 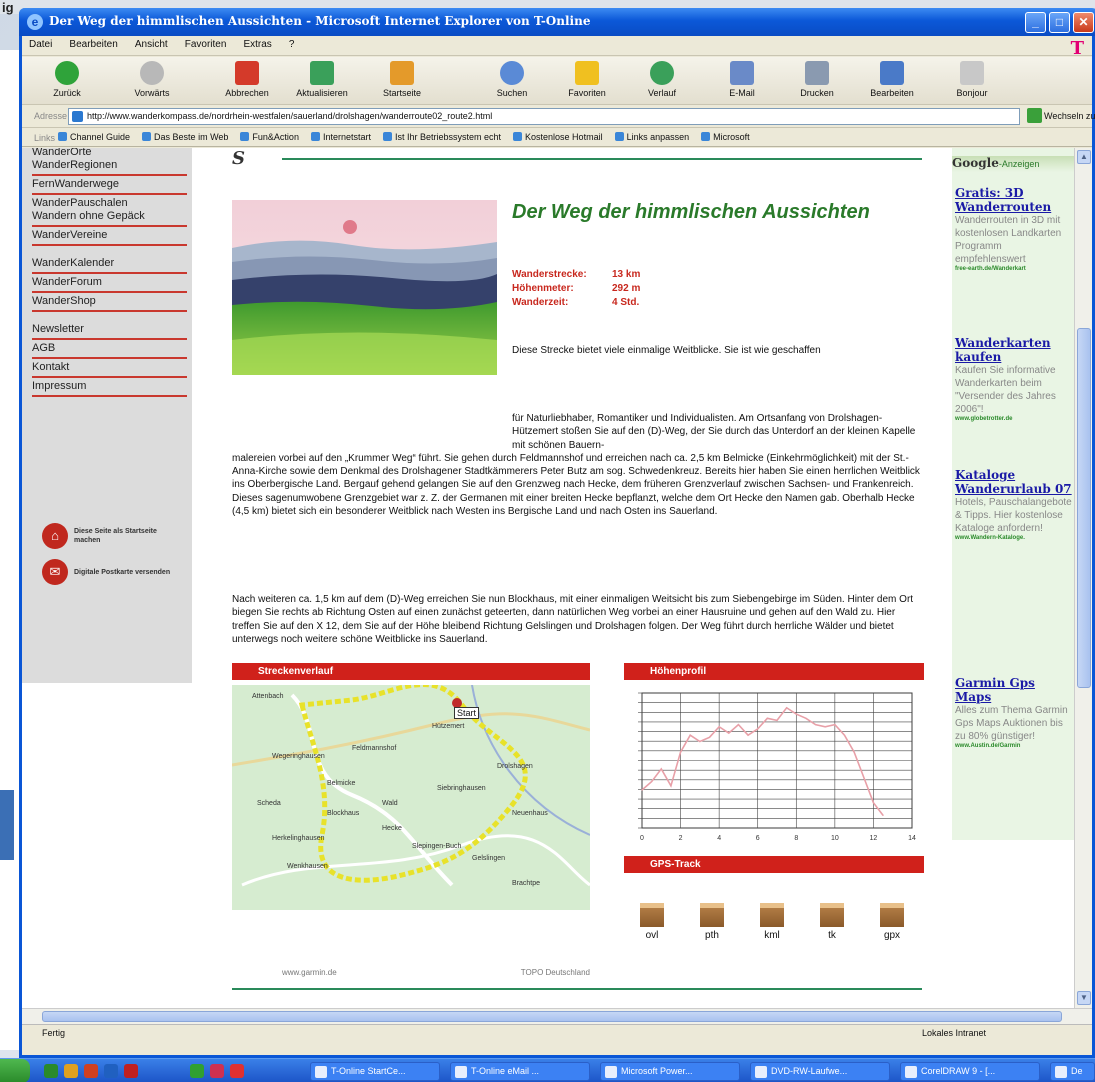 I want to click on nav-item: WanderShop, so click(x=109, y=302).